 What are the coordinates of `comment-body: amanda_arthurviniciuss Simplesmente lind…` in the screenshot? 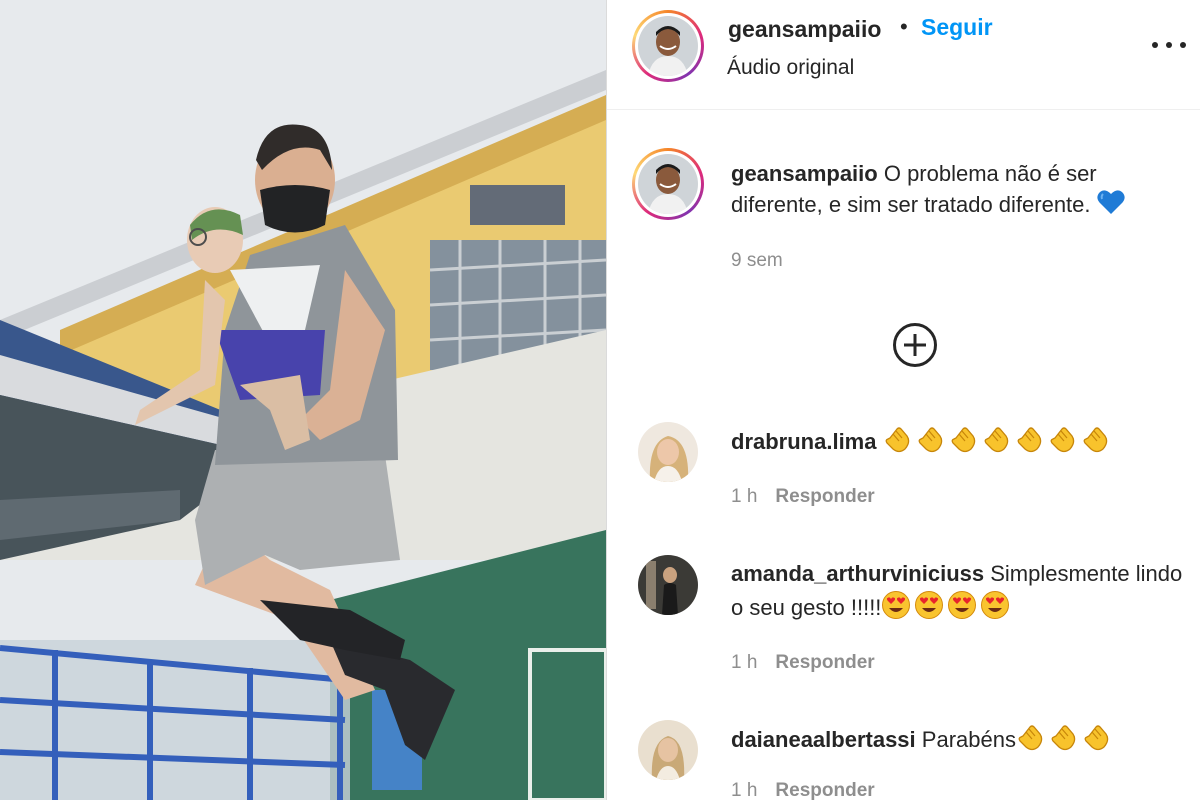 It's located at (958, 590).